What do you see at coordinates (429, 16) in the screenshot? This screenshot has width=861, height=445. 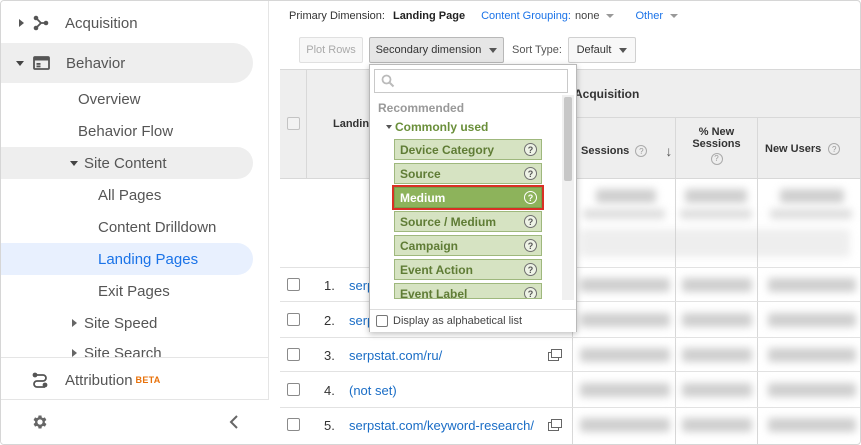 I see `primary-dimension-value: Landing Page` at bounding box center [429, 16].